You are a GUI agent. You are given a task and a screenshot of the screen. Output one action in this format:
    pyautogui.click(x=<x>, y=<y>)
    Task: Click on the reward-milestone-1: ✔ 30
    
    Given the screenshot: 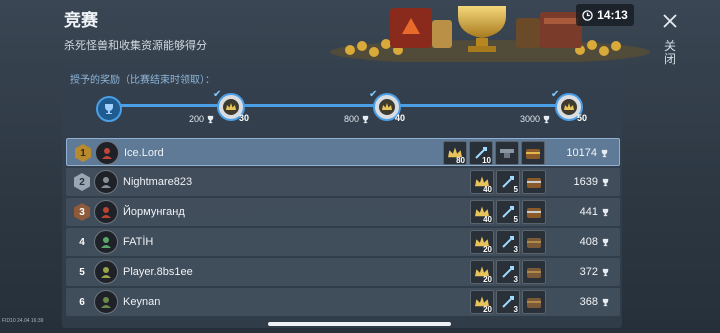 What is the action you would take?
    pyautogui.click(x=231, y=106)
    